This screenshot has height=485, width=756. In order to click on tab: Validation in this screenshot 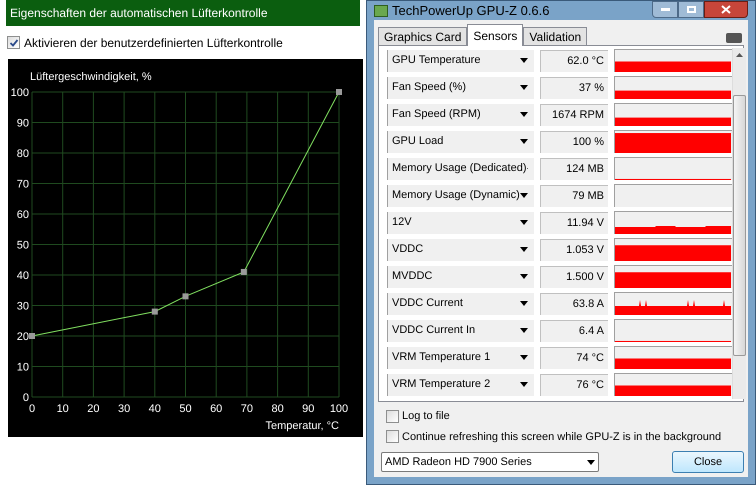, I will do `click(555, 36)`.